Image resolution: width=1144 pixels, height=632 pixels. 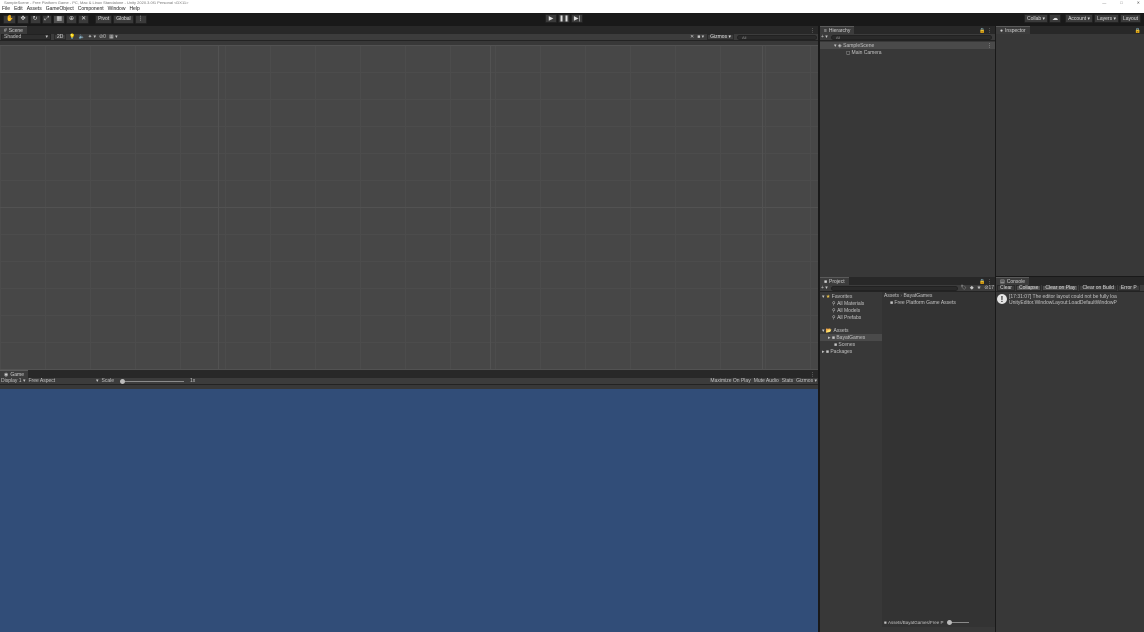 What do you see at coordinates (60, 9) in the screenshot?
I see `menu-gameobject: GameObject` at bounding box center [60, 9].